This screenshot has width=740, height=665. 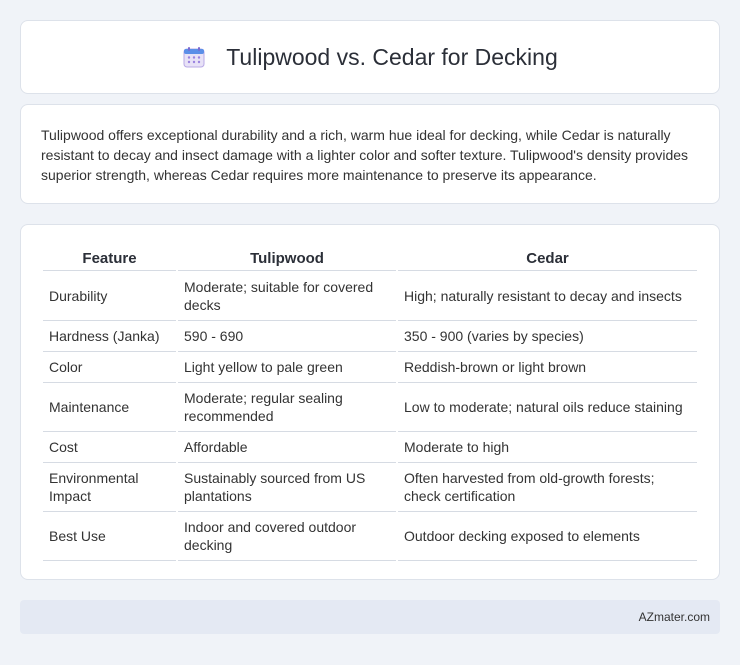 I want to click on table-header-row: Feature Tulipwood Cedar, so click(x=370, y=258).